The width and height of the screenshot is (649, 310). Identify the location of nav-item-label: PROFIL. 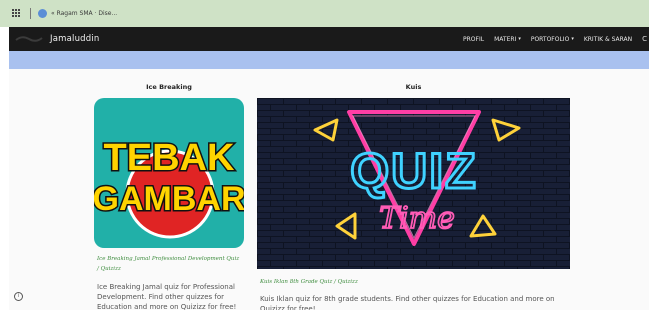
(474, 39).